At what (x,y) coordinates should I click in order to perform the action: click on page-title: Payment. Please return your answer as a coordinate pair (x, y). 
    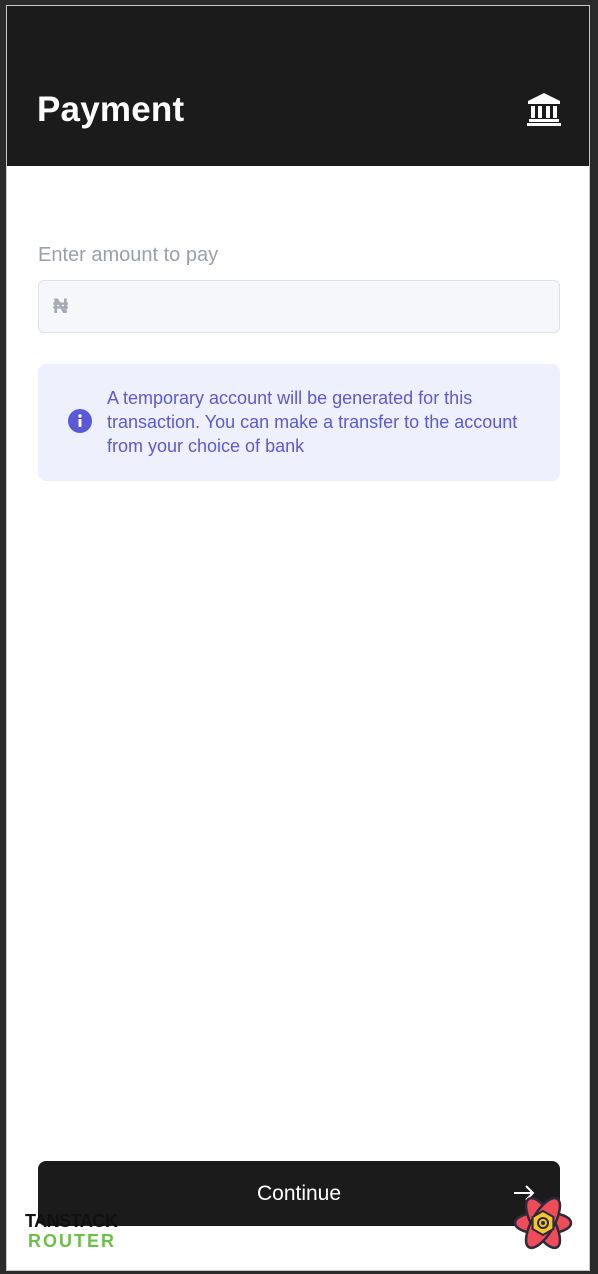
    Looking at the image, I should click on (111, 109).